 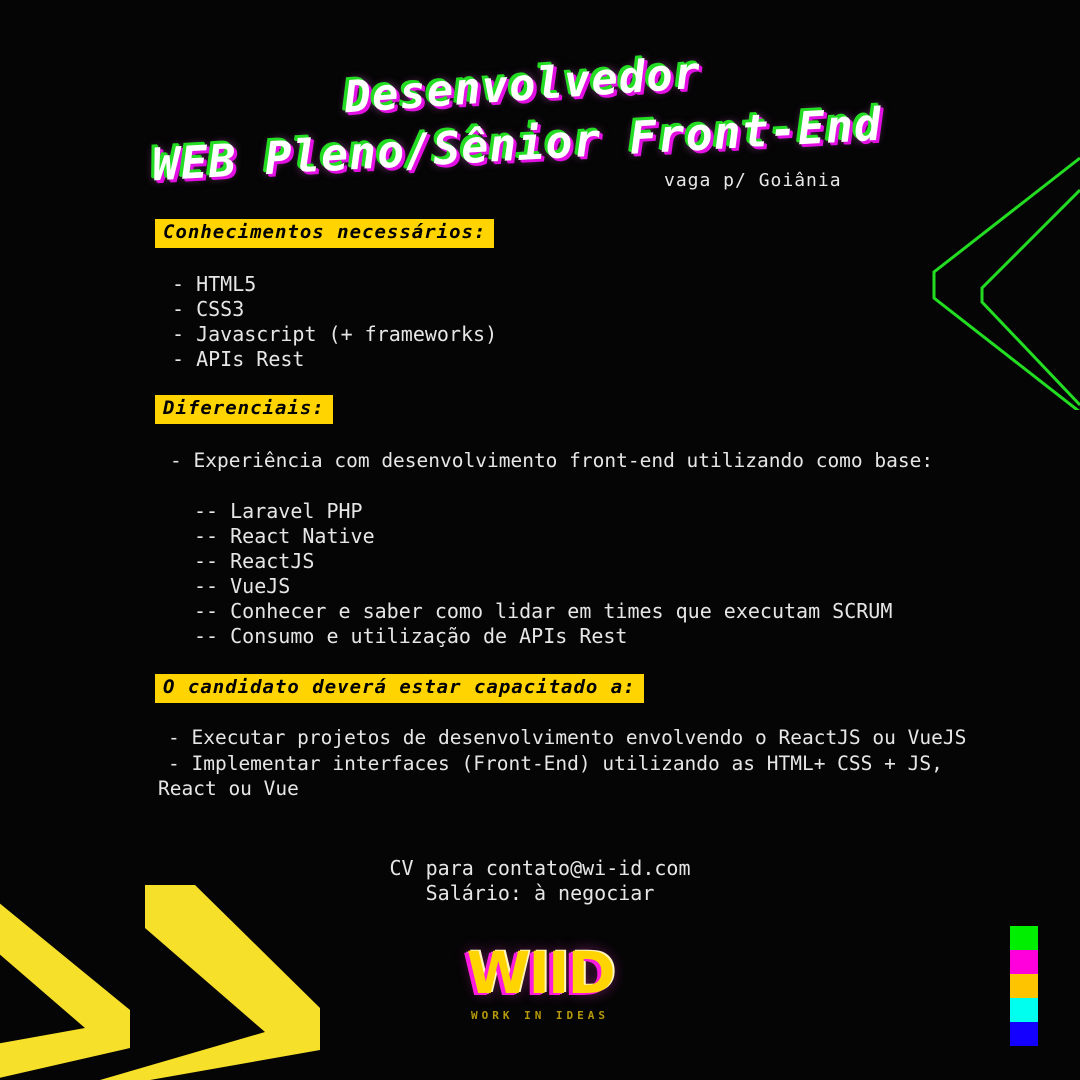 I want to click on green-chevron-decoration, so click(x=1000, y=282).